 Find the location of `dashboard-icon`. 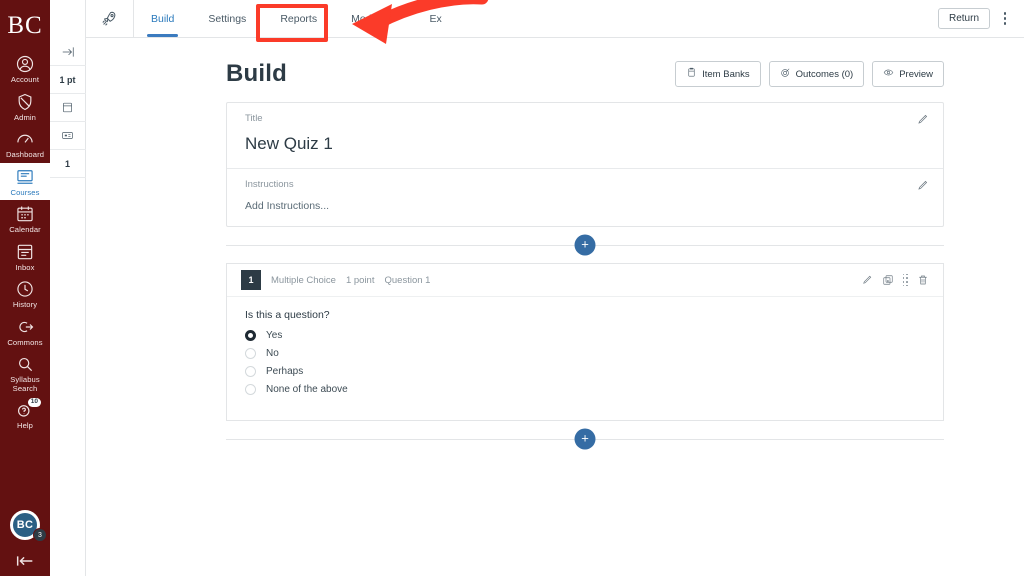

dashboard-icon is located at coordinates (25, 139).